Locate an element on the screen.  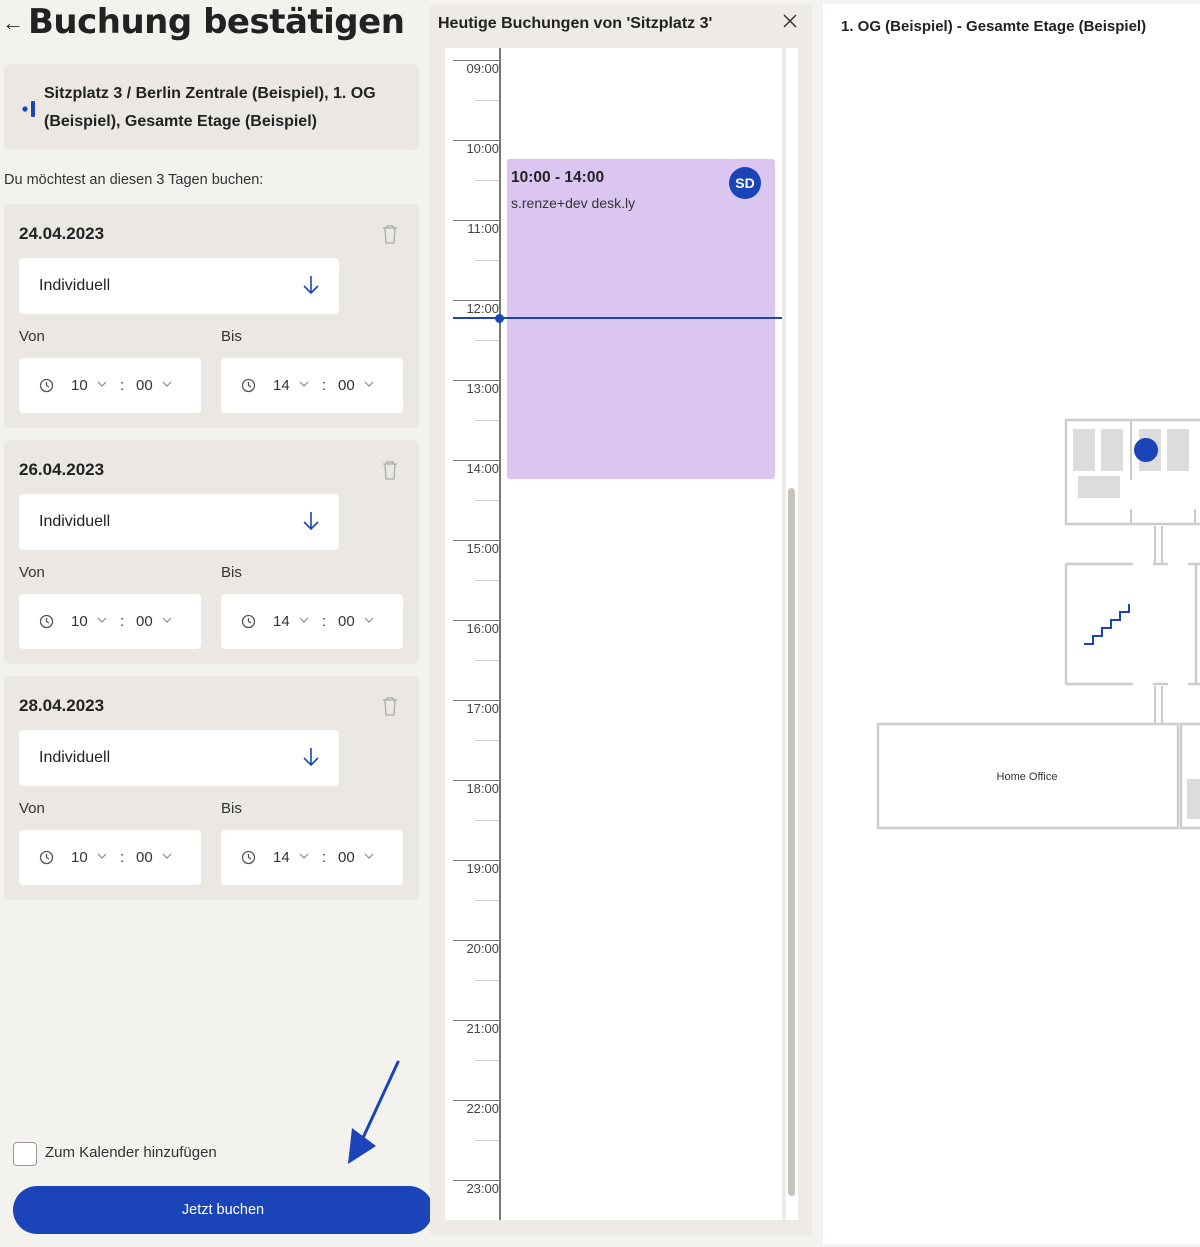
scrollbar-thumb is located at coordinates (791, 842).